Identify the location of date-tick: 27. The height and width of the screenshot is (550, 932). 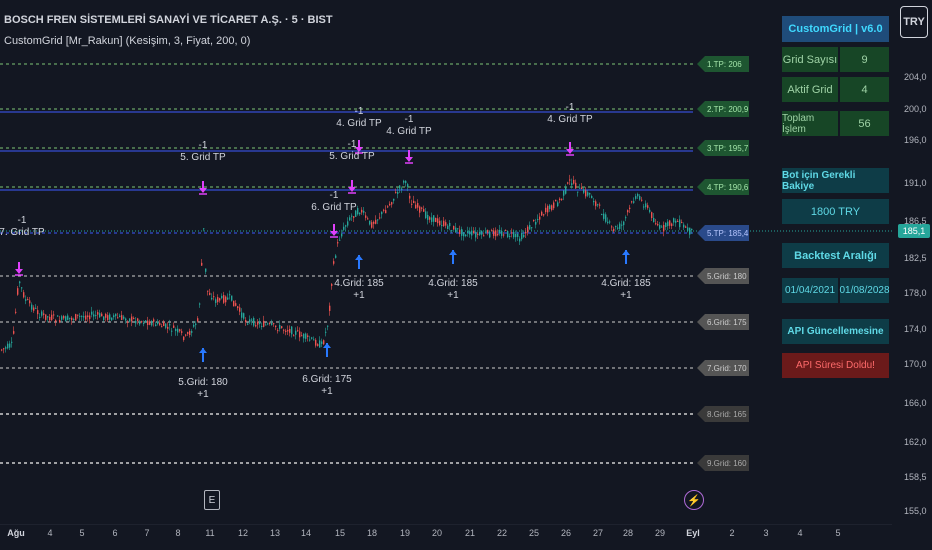
(598, 533).